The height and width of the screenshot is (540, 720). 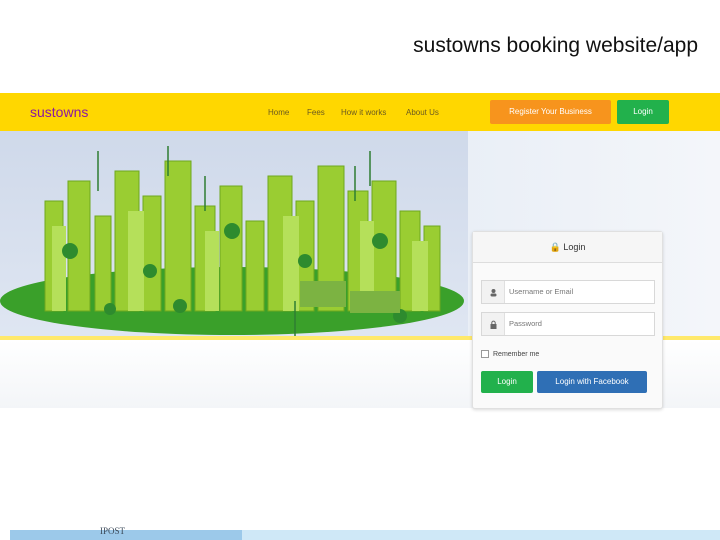 What do you see at coordinates (550, 112) in the screenshot?
I see `register-business-button: Register Your Business` at bounding box center [550, 112].